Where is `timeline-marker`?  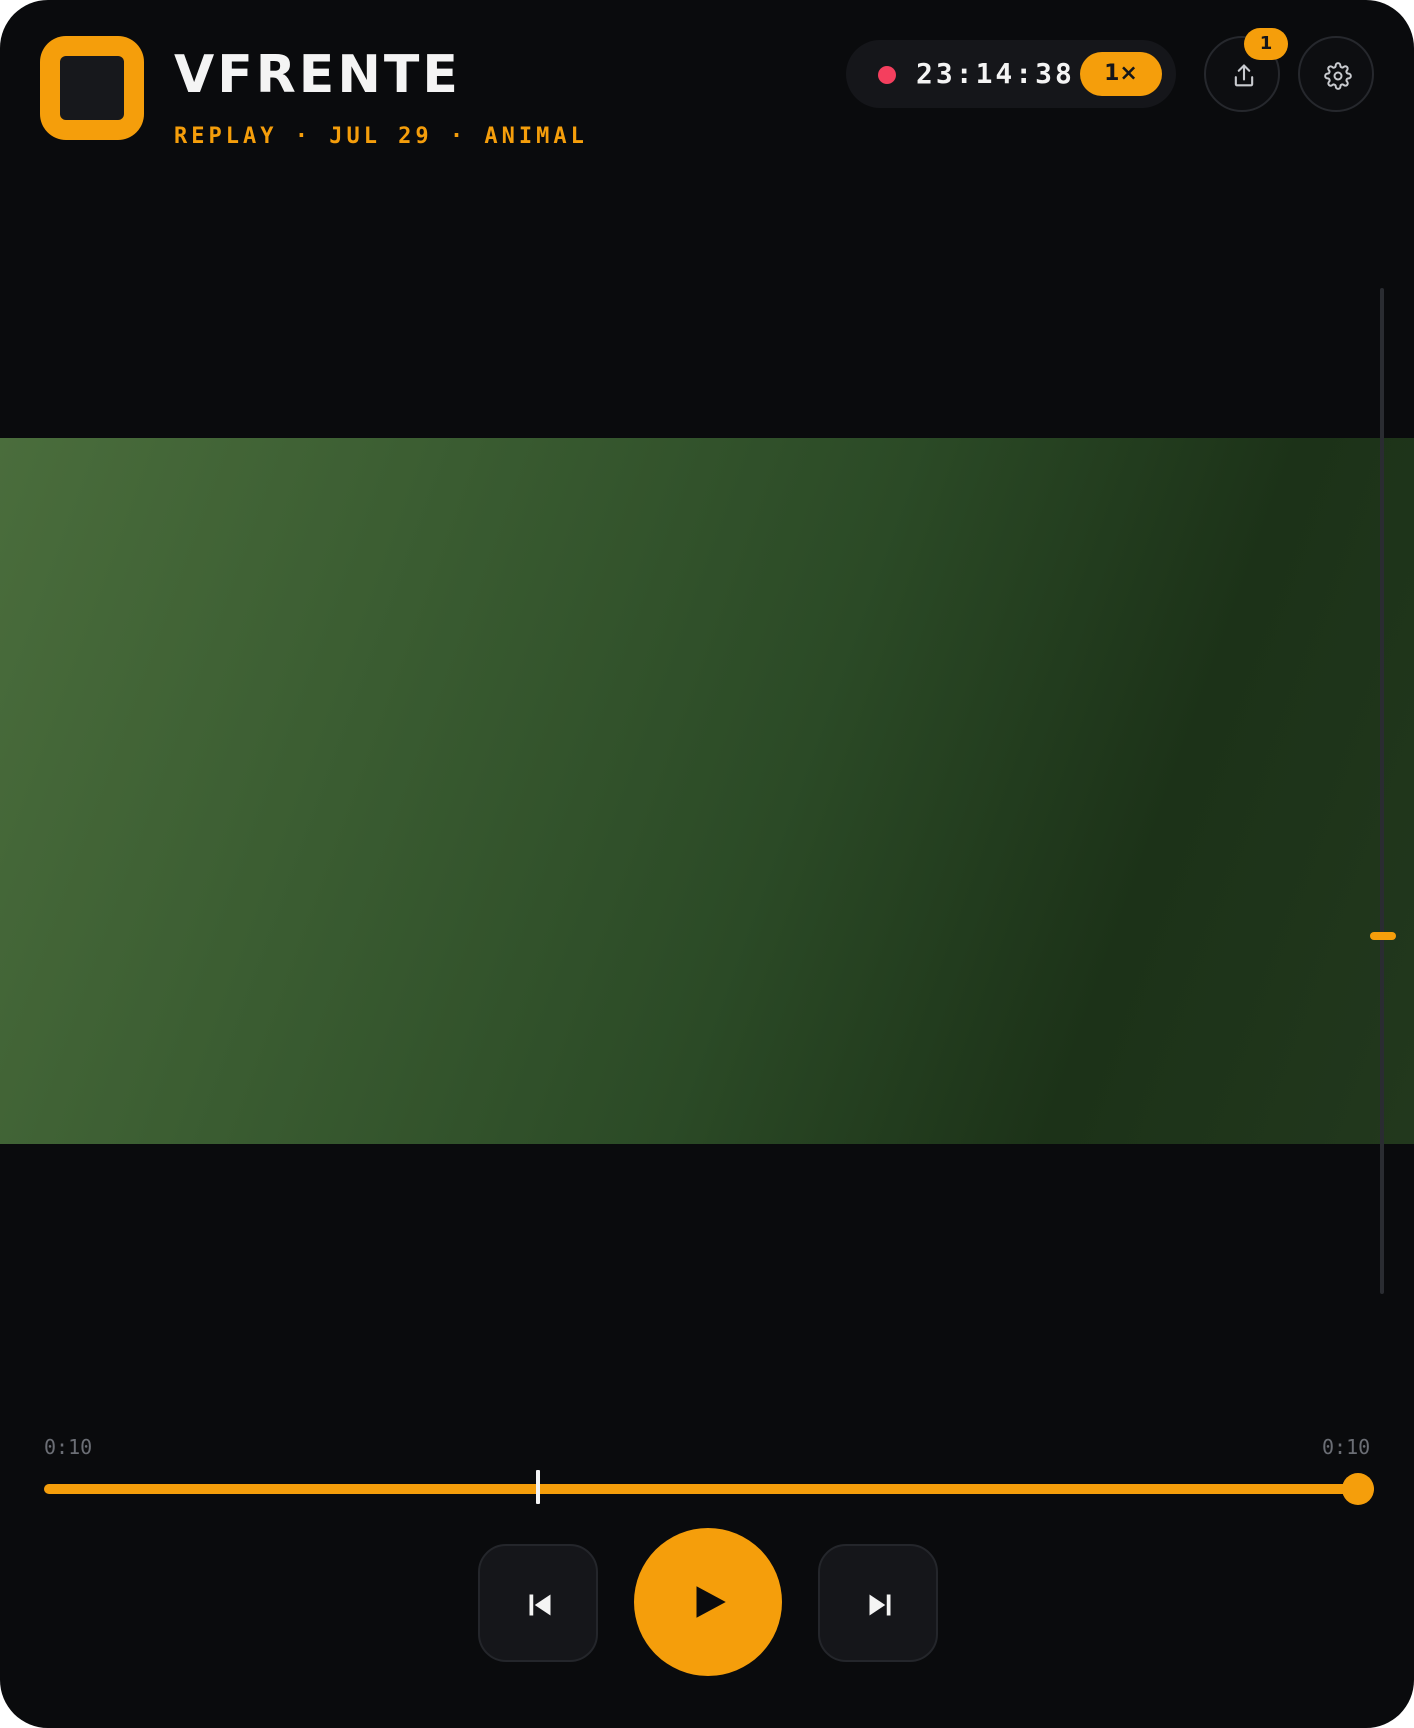 timeline-marker is located at coordinates (538, 1487).